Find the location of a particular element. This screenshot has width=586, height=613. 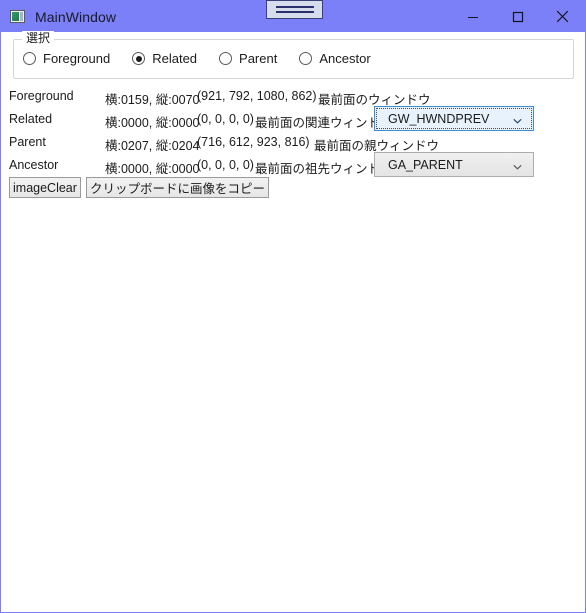

caption-button-group is located at coordinates (517, 16).